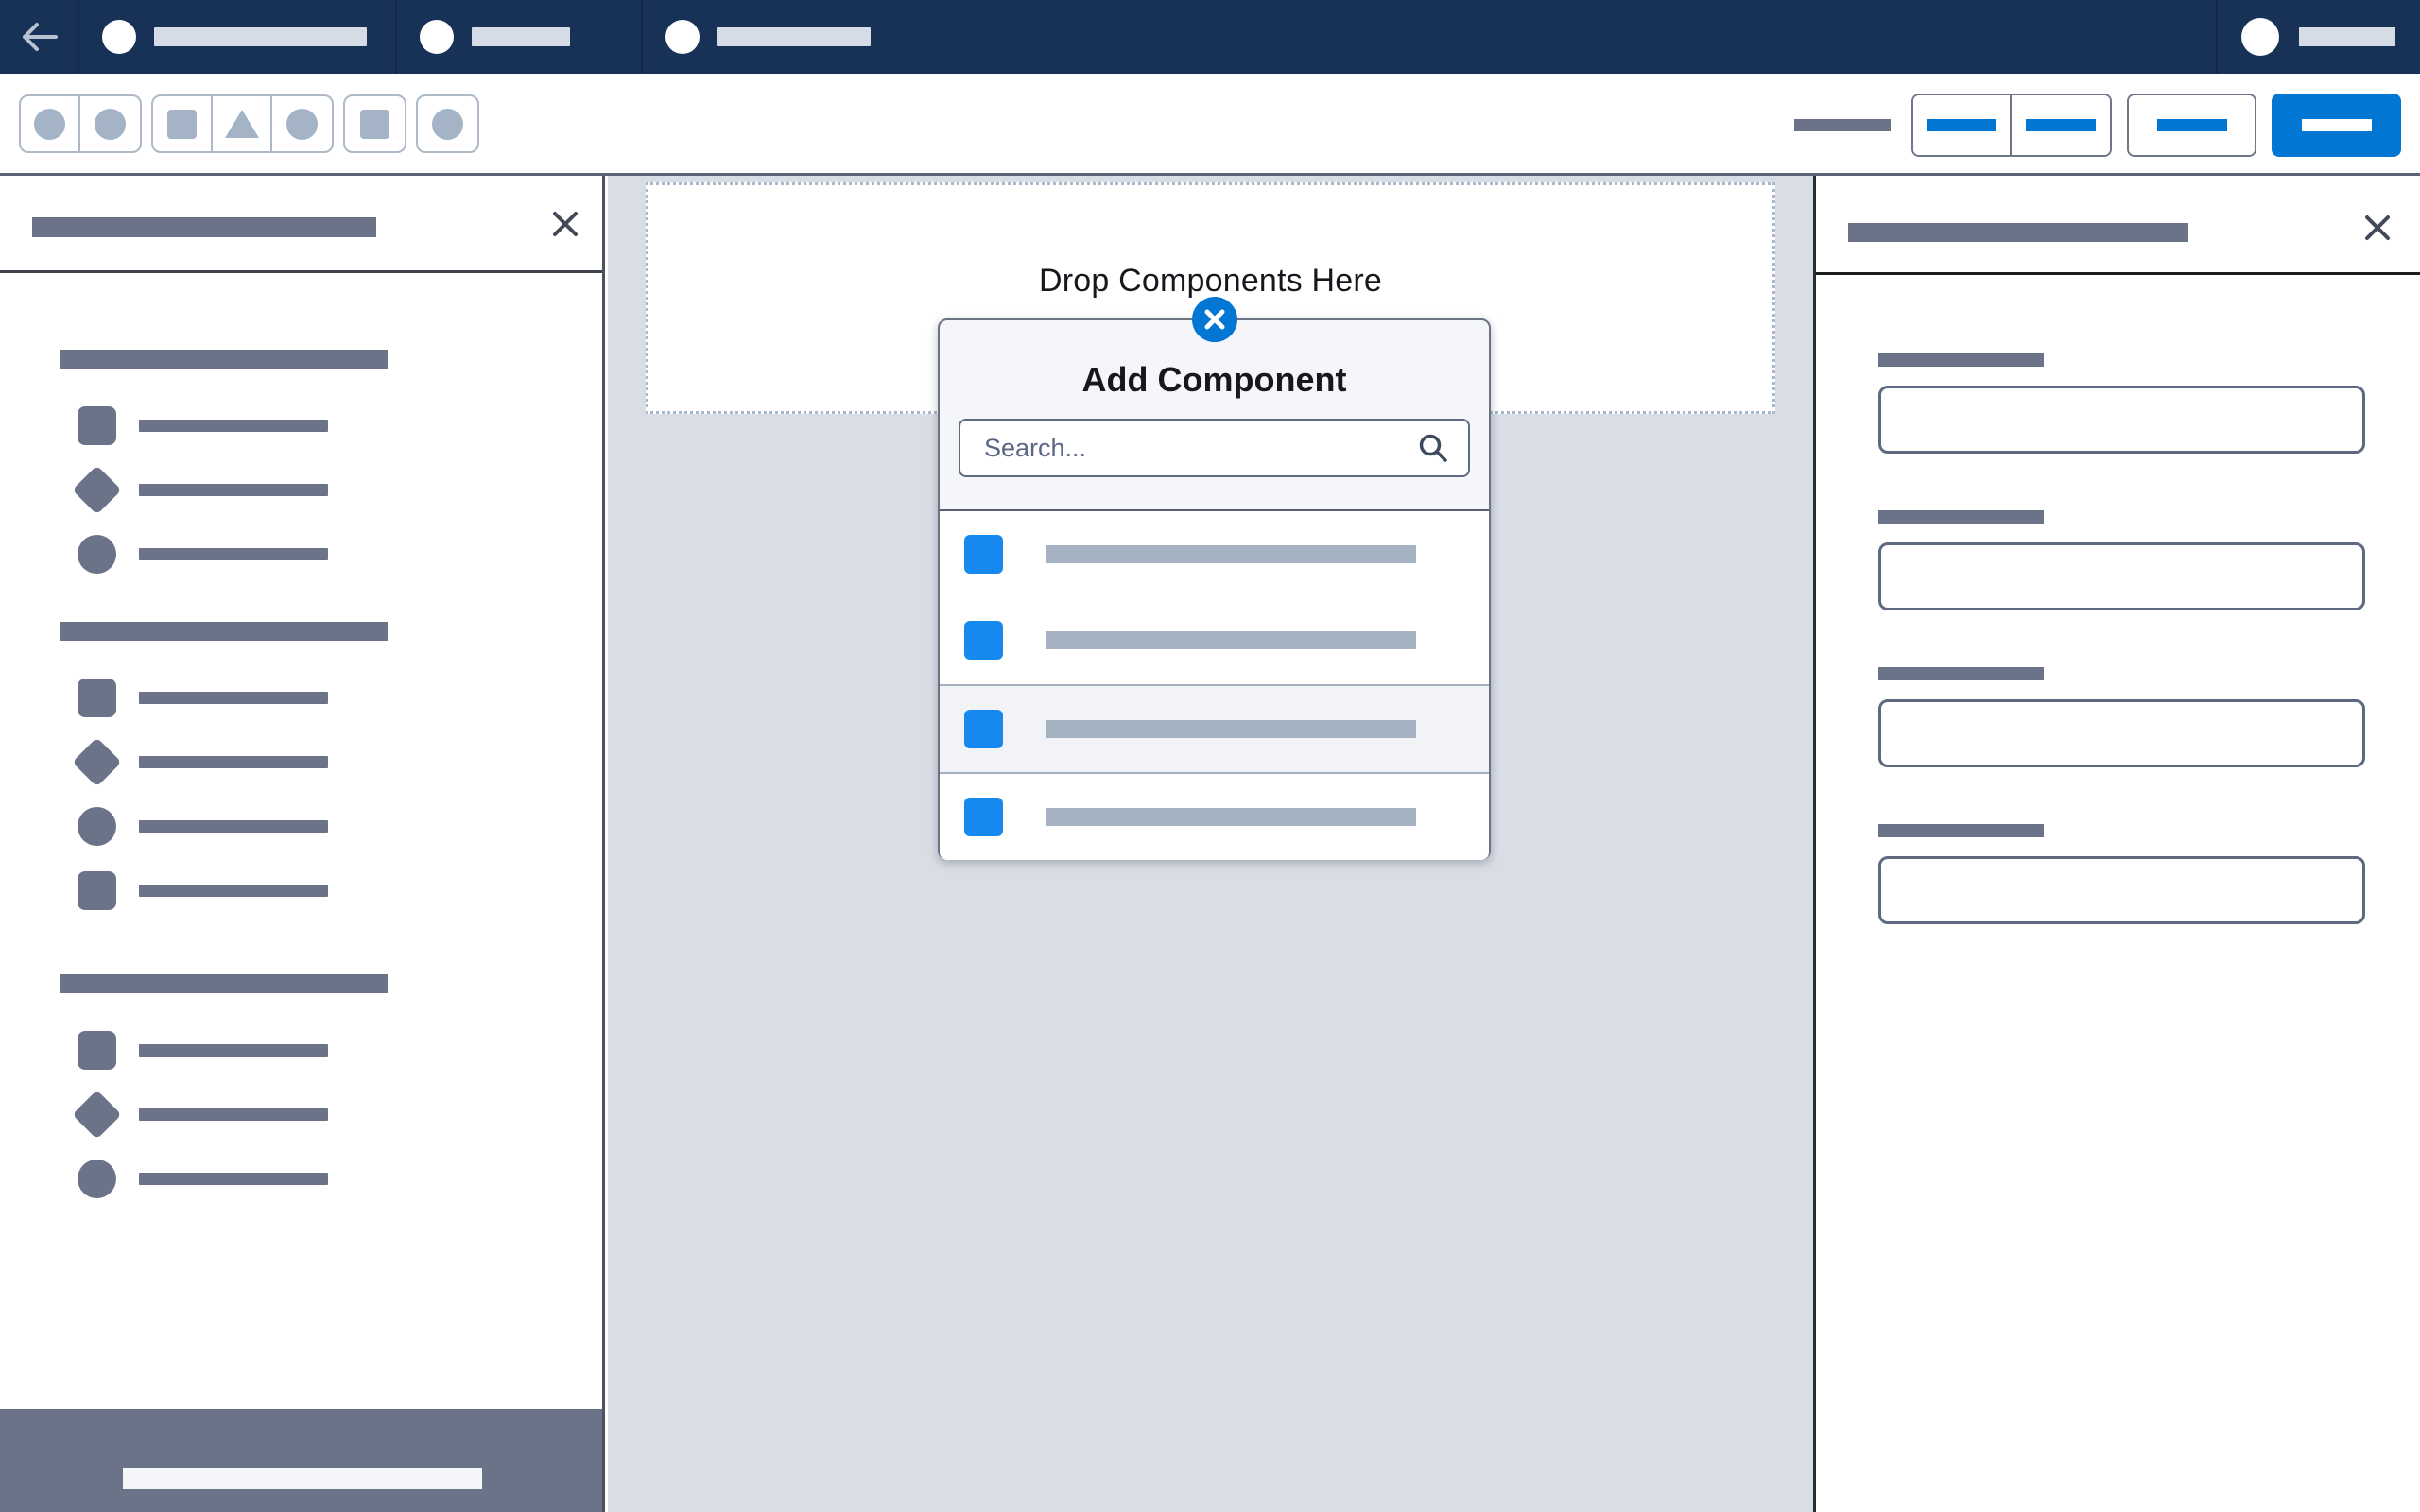  What do you see at coordinates (1210, 125) in the screenshot?
I see `builder-toolbar` at bounding box center [1210, 125].